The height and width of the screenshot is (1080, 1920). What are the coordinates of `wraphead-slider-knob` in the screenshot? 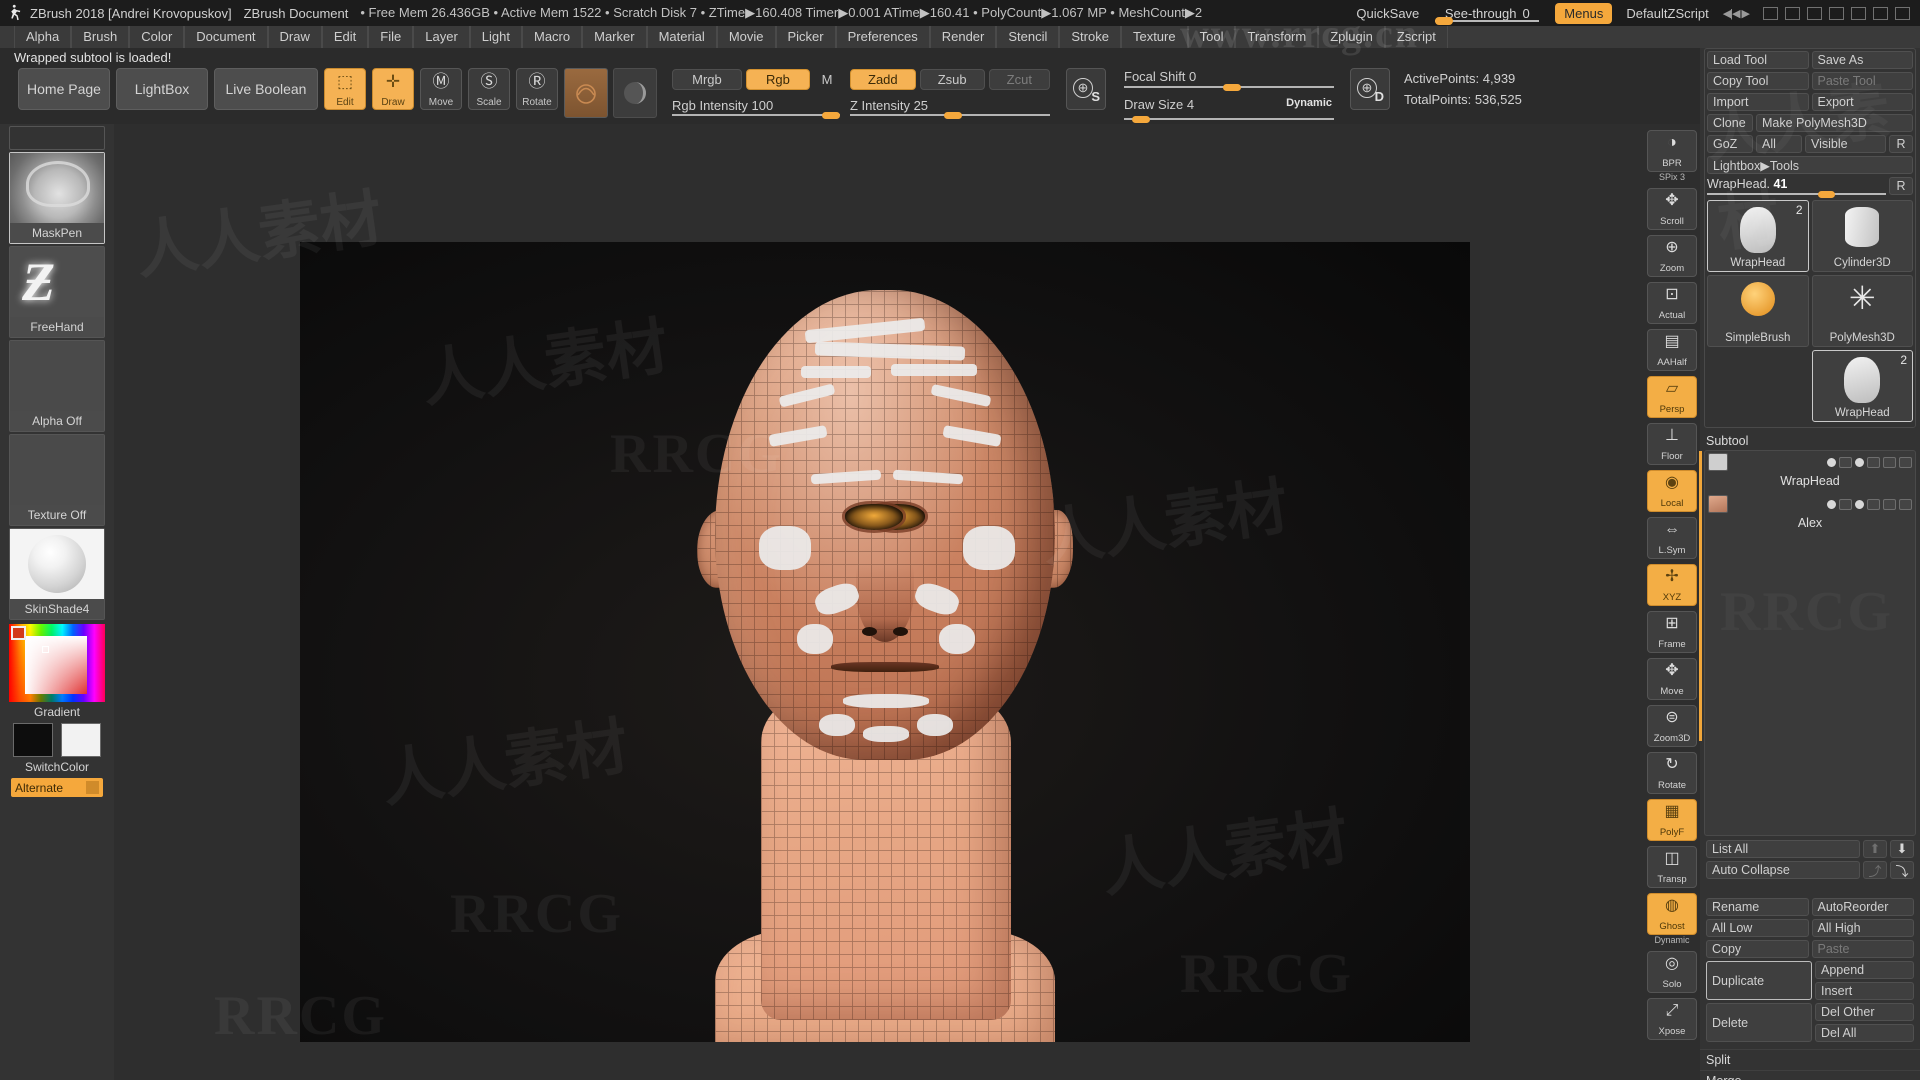 It's located at (1826, 194).